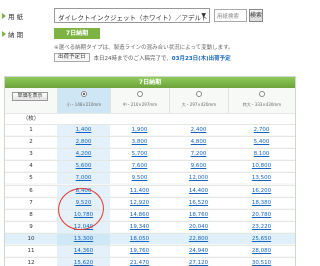 Image resolution: width=320 pixels, height=266 pixels. What do you see at coordinates (139, 142) in the screenshot?
I see `price-link: 3,800` at bounding box center [139, 142].